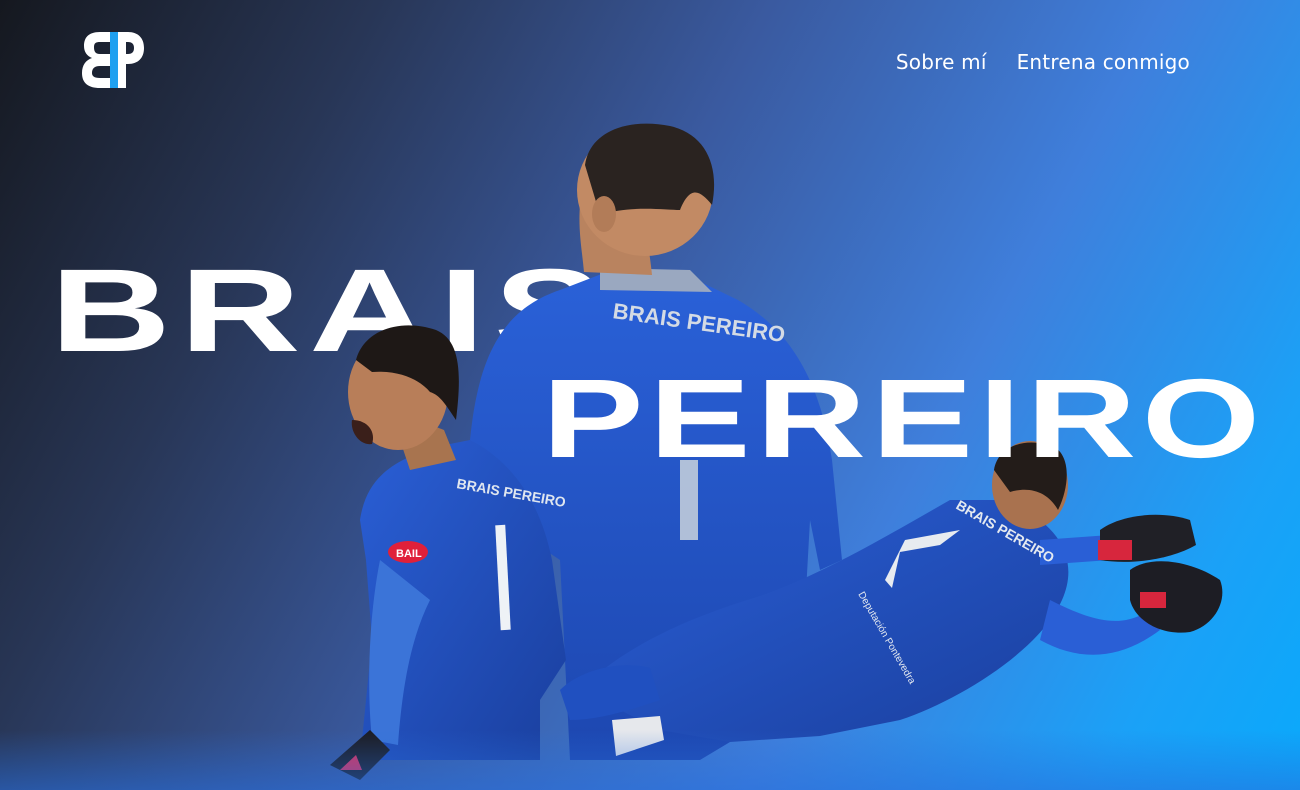 This screenshot has width=1300, height=790. What do you see at coordinates (904, 418) in the screenshot?
I see `hero-last-name: PEREIRO` at bounding box center [904, 418].